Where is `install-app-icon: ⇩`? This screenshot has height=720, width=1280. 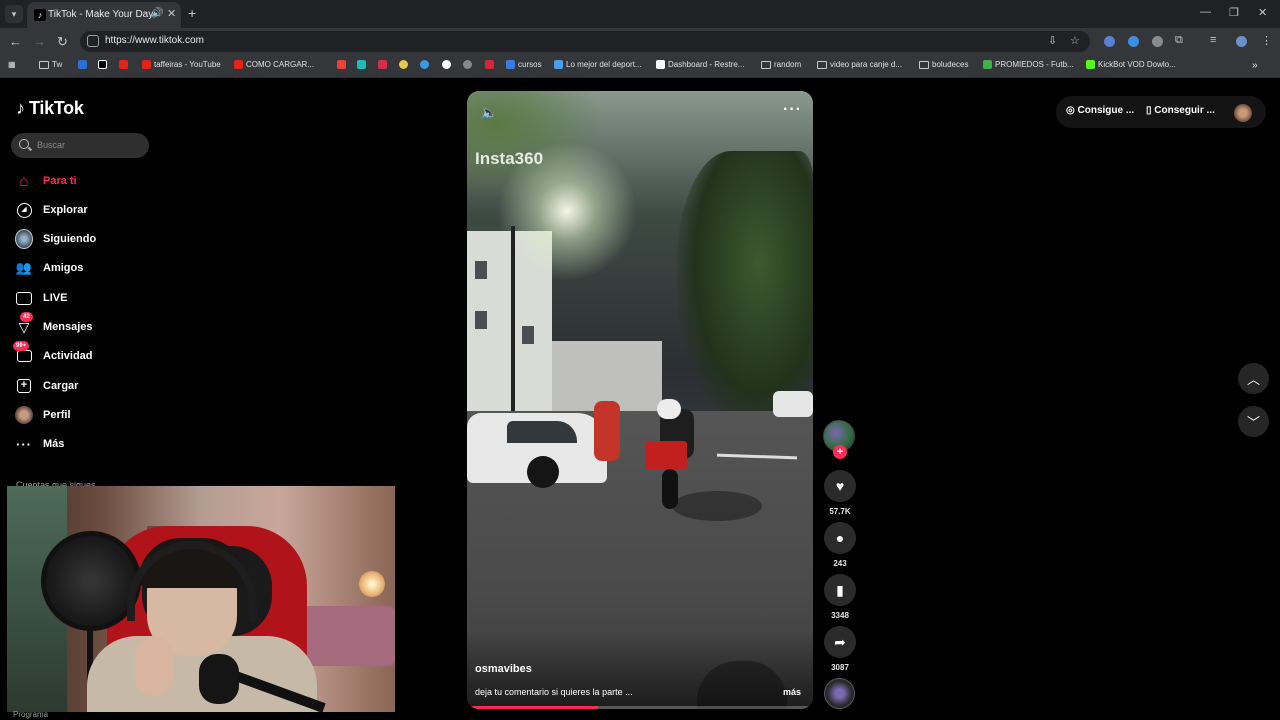 install-app-icon: ⇩ is located at coordinates (1052, 40).